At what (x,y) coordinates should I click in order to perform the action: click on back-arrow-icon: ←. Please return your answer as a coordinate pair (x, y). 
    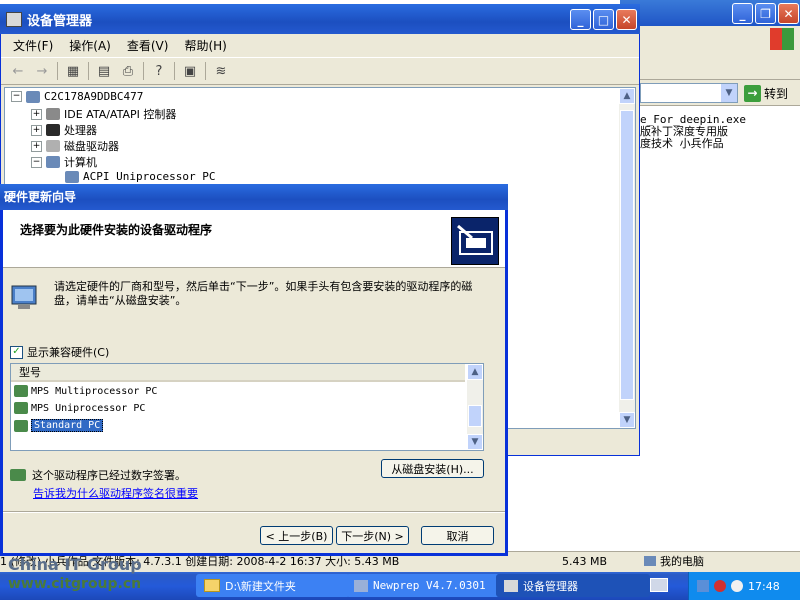
    Looking at the image, I should click on (18, 71).